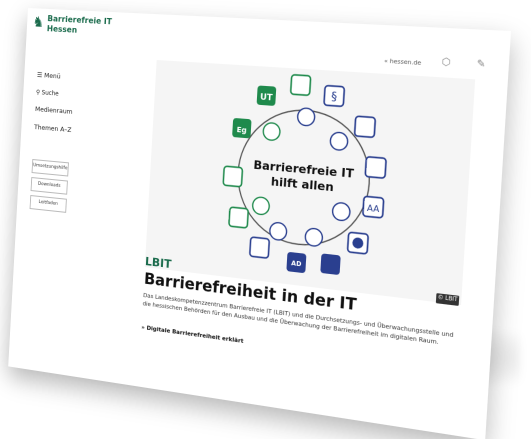 The width and height of the screenshot is (531, 439). I want to click on media-room-link: Medienraum, so click(54, 110).